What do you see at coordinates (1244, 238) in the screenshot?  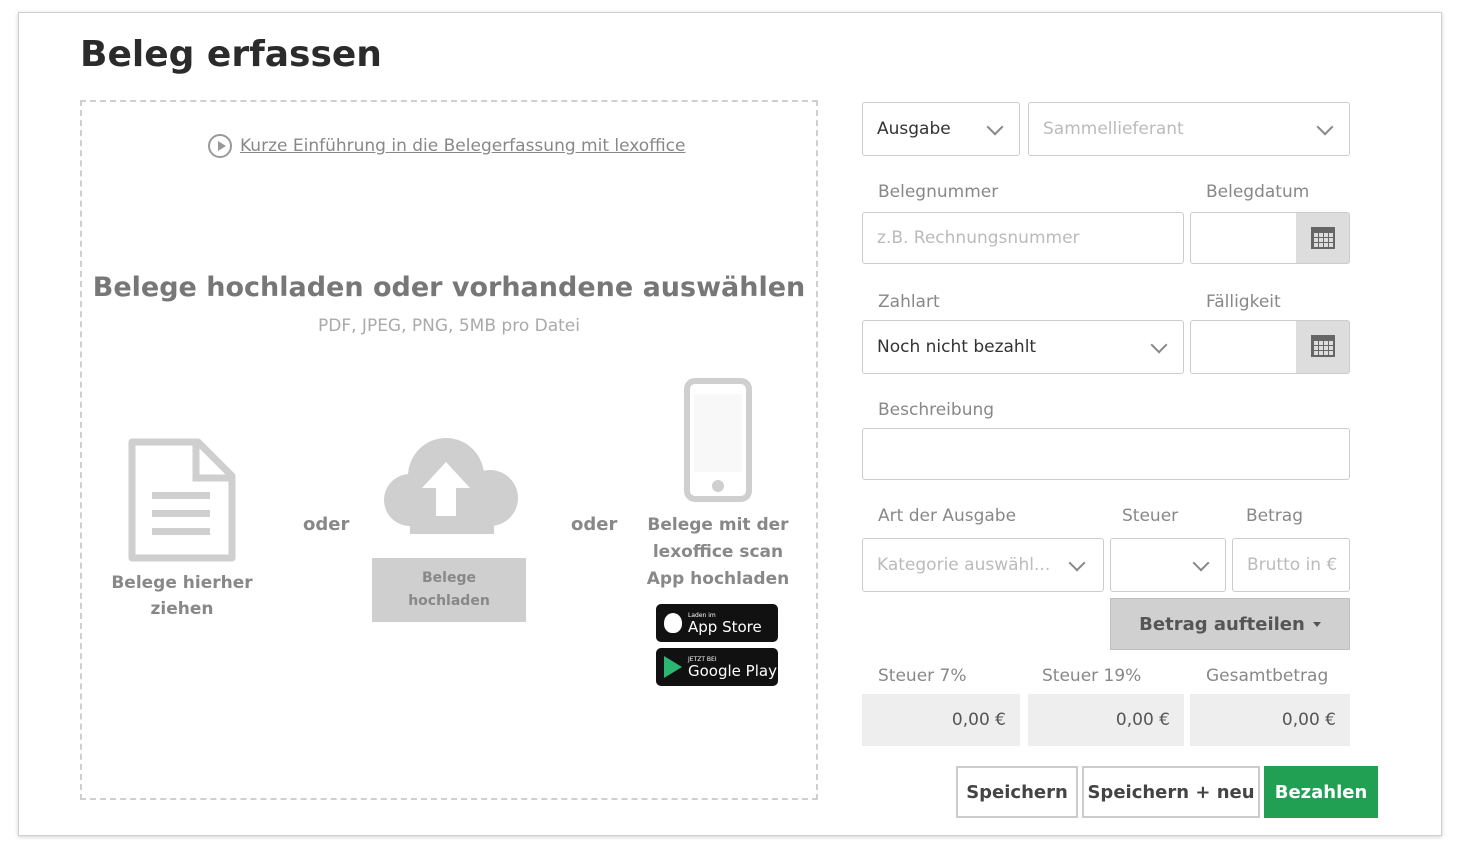 I see `receipt-date-input` at bounding box center [1244, 238].